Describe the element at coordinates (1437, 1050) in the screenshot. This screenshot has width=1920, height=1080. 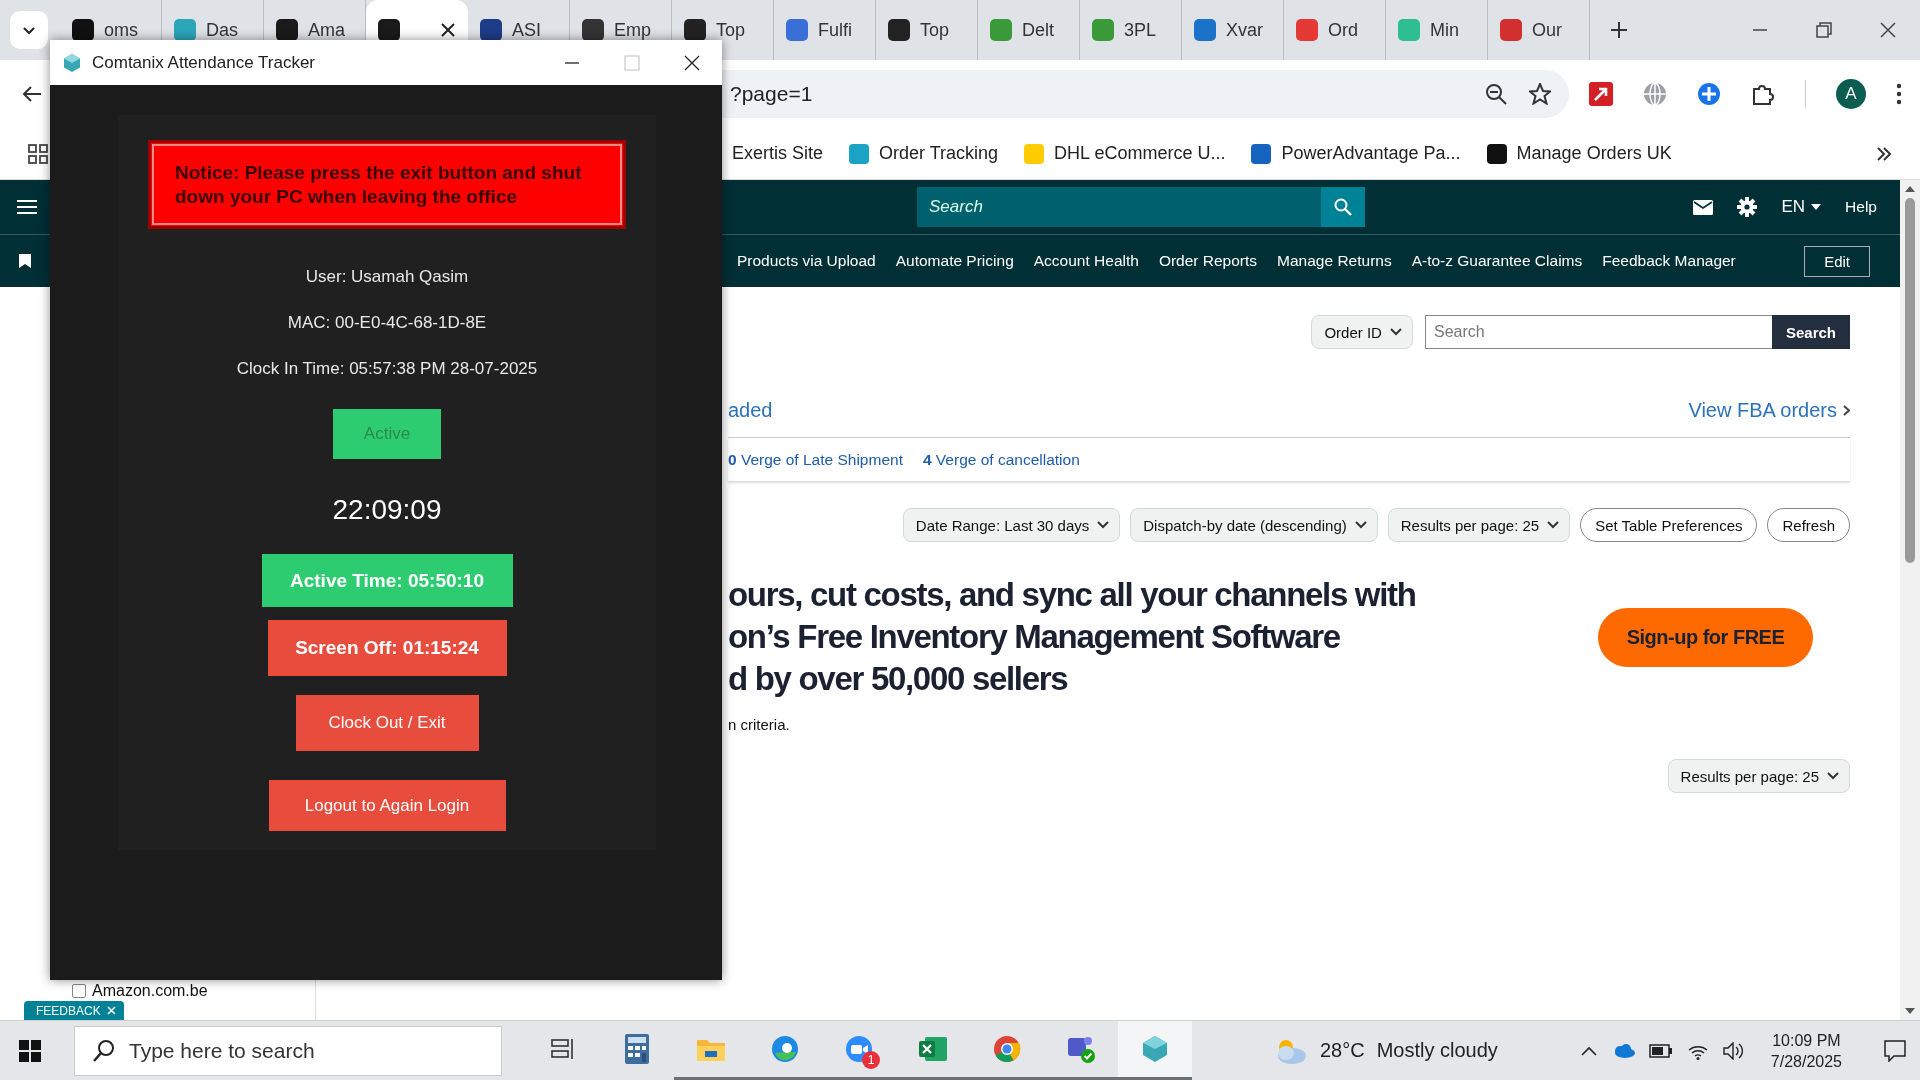
I see `weather-text: Mostly cloudy` at that location.